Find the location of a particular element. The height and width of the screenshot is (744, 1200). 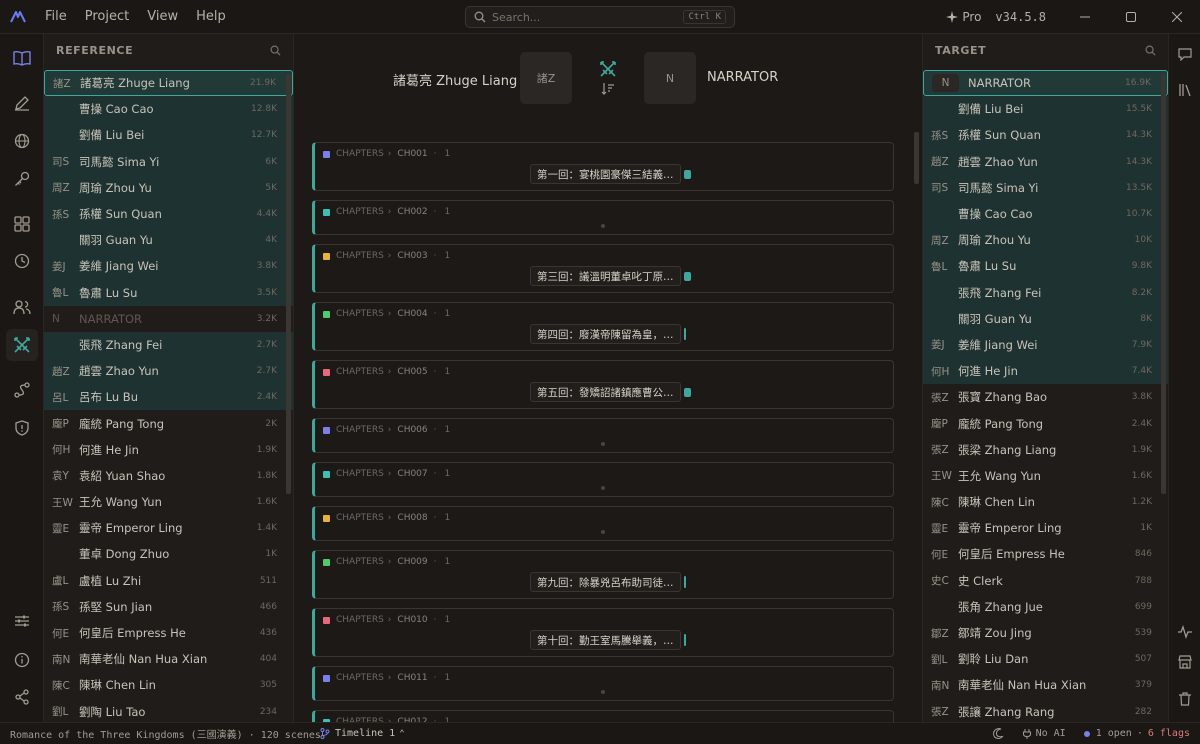

library-icon is located at coordinates (1185, 90).